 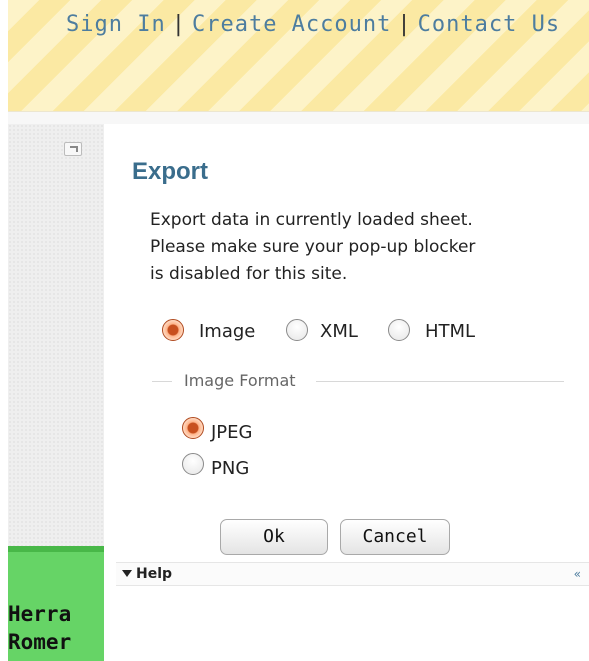 What do you see at coordinates (40, 642) in the screenshot?
I see `green-panel-line: Romer` at bounding box center [40, 642].